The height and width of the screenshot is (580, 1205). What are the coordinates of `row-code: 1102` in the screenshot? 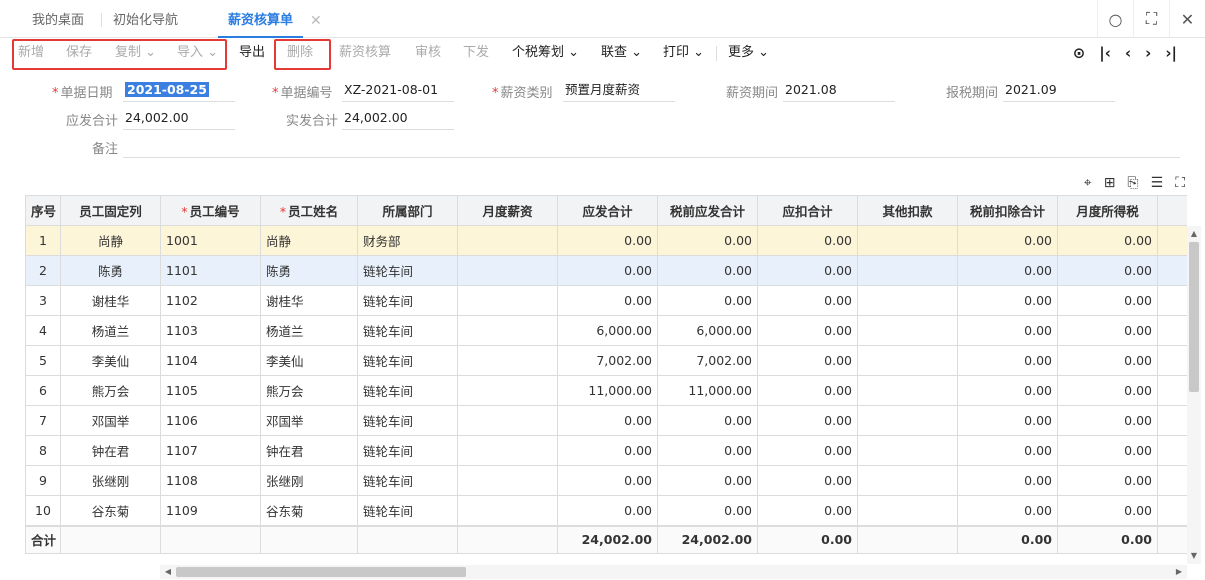 It's located at (210, 300).